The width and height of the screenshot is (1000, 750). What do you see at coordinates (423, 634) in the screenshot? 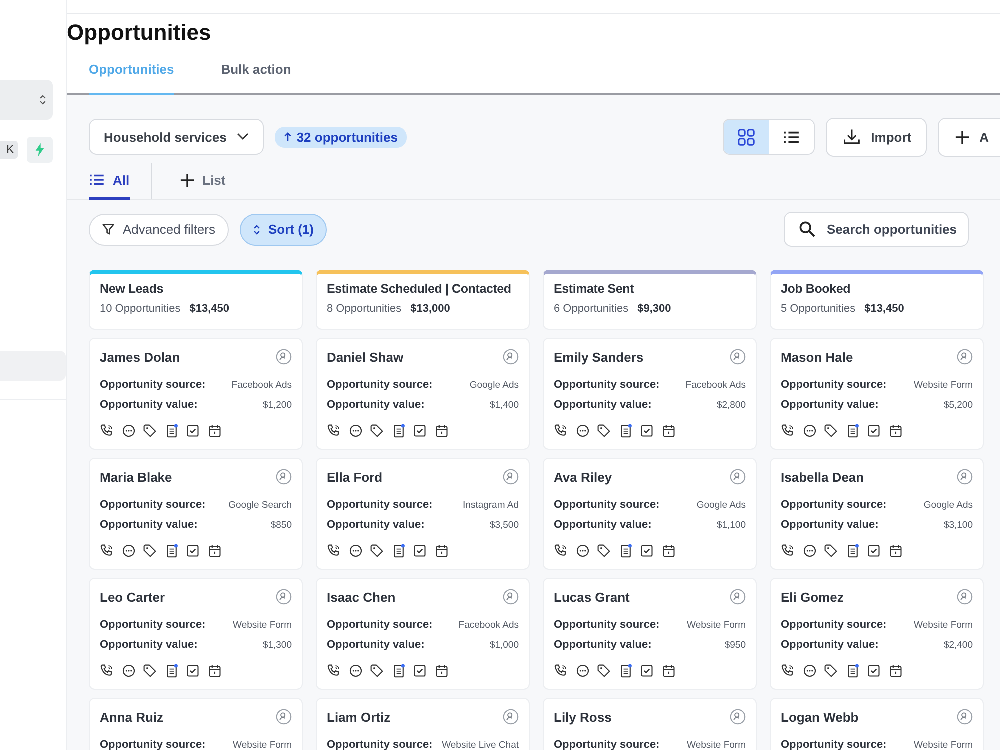
I see `opportunity-card: Isaac Chen Opportunity source: Facebook Ads Opportunity value: $1,000` at bounding box center [423, 634].